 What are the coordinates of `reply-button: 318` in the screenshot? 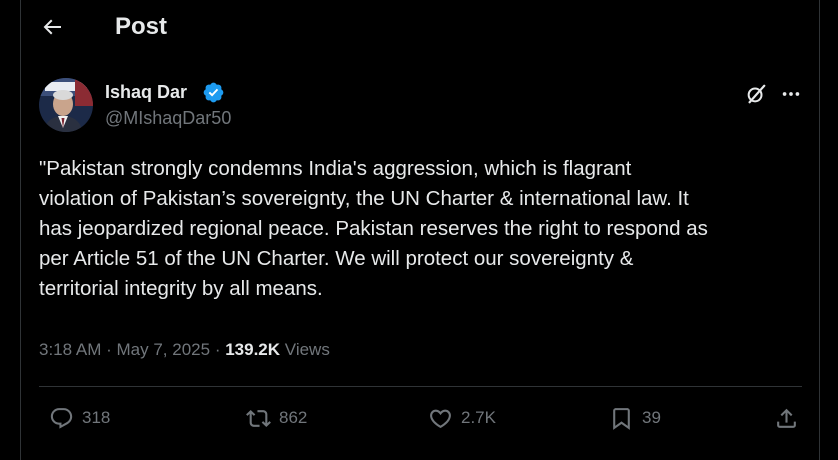 It's located at (79, 418).